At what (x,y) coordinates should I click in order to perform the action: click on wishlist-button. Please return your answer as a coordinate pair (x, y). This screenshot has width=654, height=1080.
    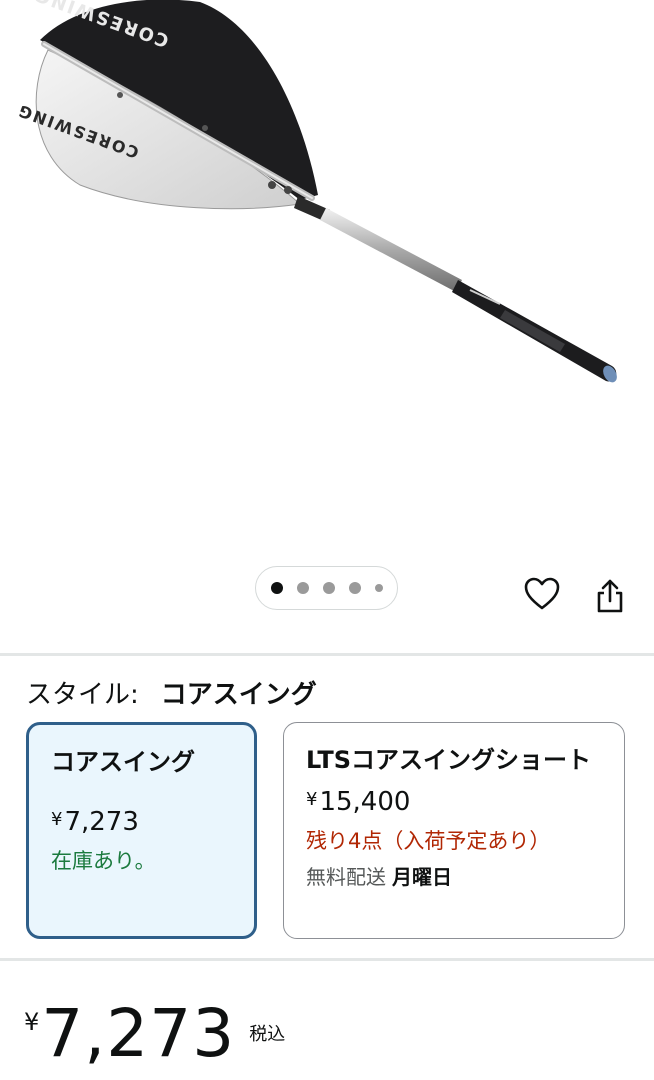
    Looking at the image, I should click on (542, 594).